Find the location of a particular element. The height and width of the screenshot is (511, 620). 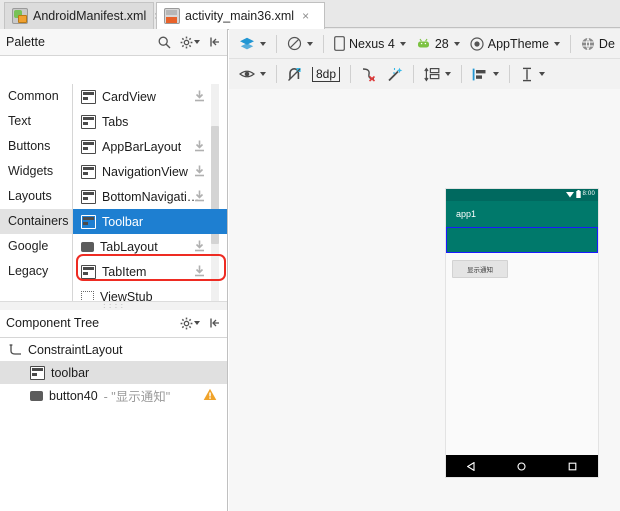

palette-settings-button is located at coordinates (190, 42).